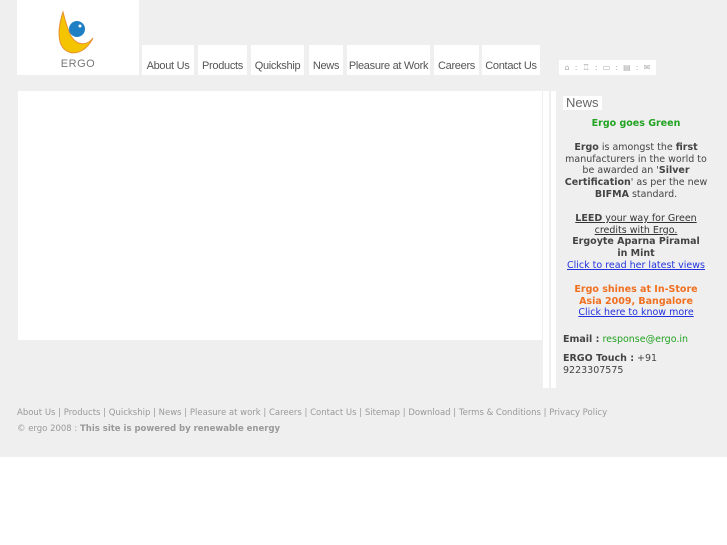 The height and width of the screenshot is (545, 727). What do you see at coordinates (429, 413) in the screenshot?
I see `footer-link: Download` at bounding box center [429, 413].